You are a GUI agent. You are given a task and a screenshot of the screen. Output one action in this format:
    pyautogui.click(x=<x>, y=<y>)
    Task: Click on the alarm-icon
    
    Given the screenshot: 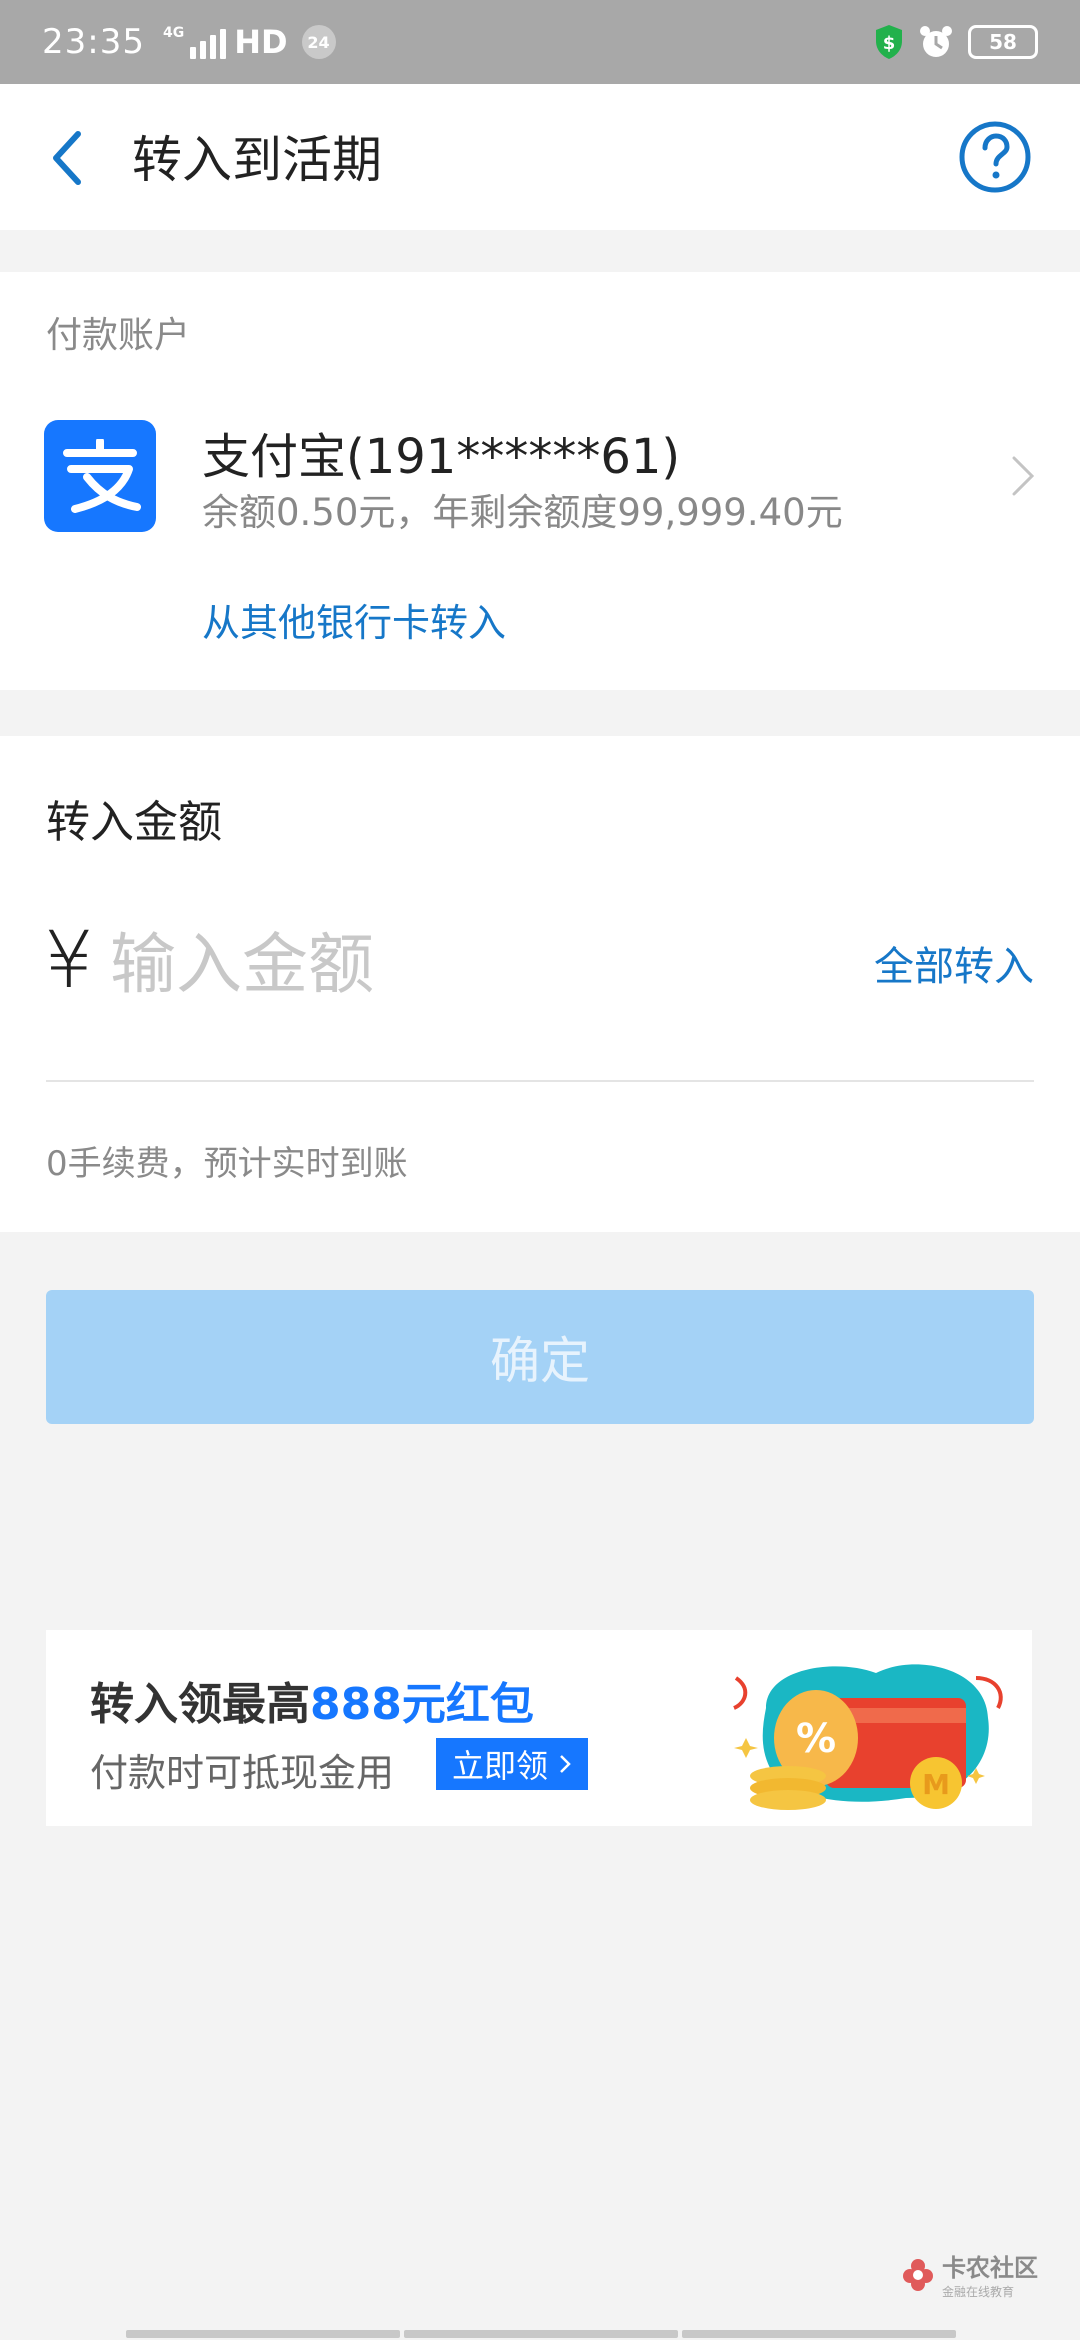 What is the action you would take?
    pyautogui.click(x=936, y=41)
    